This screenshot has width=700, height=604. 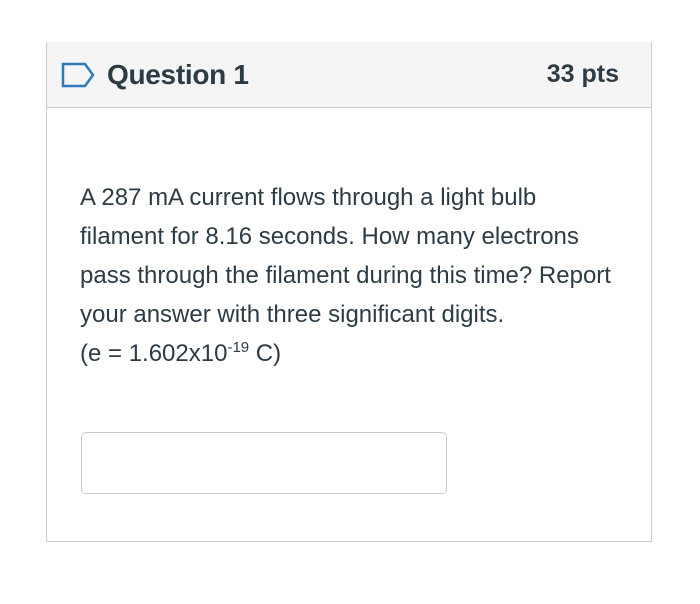 I want to click on question-header-left: Question 1, so click(x=155, y=75).